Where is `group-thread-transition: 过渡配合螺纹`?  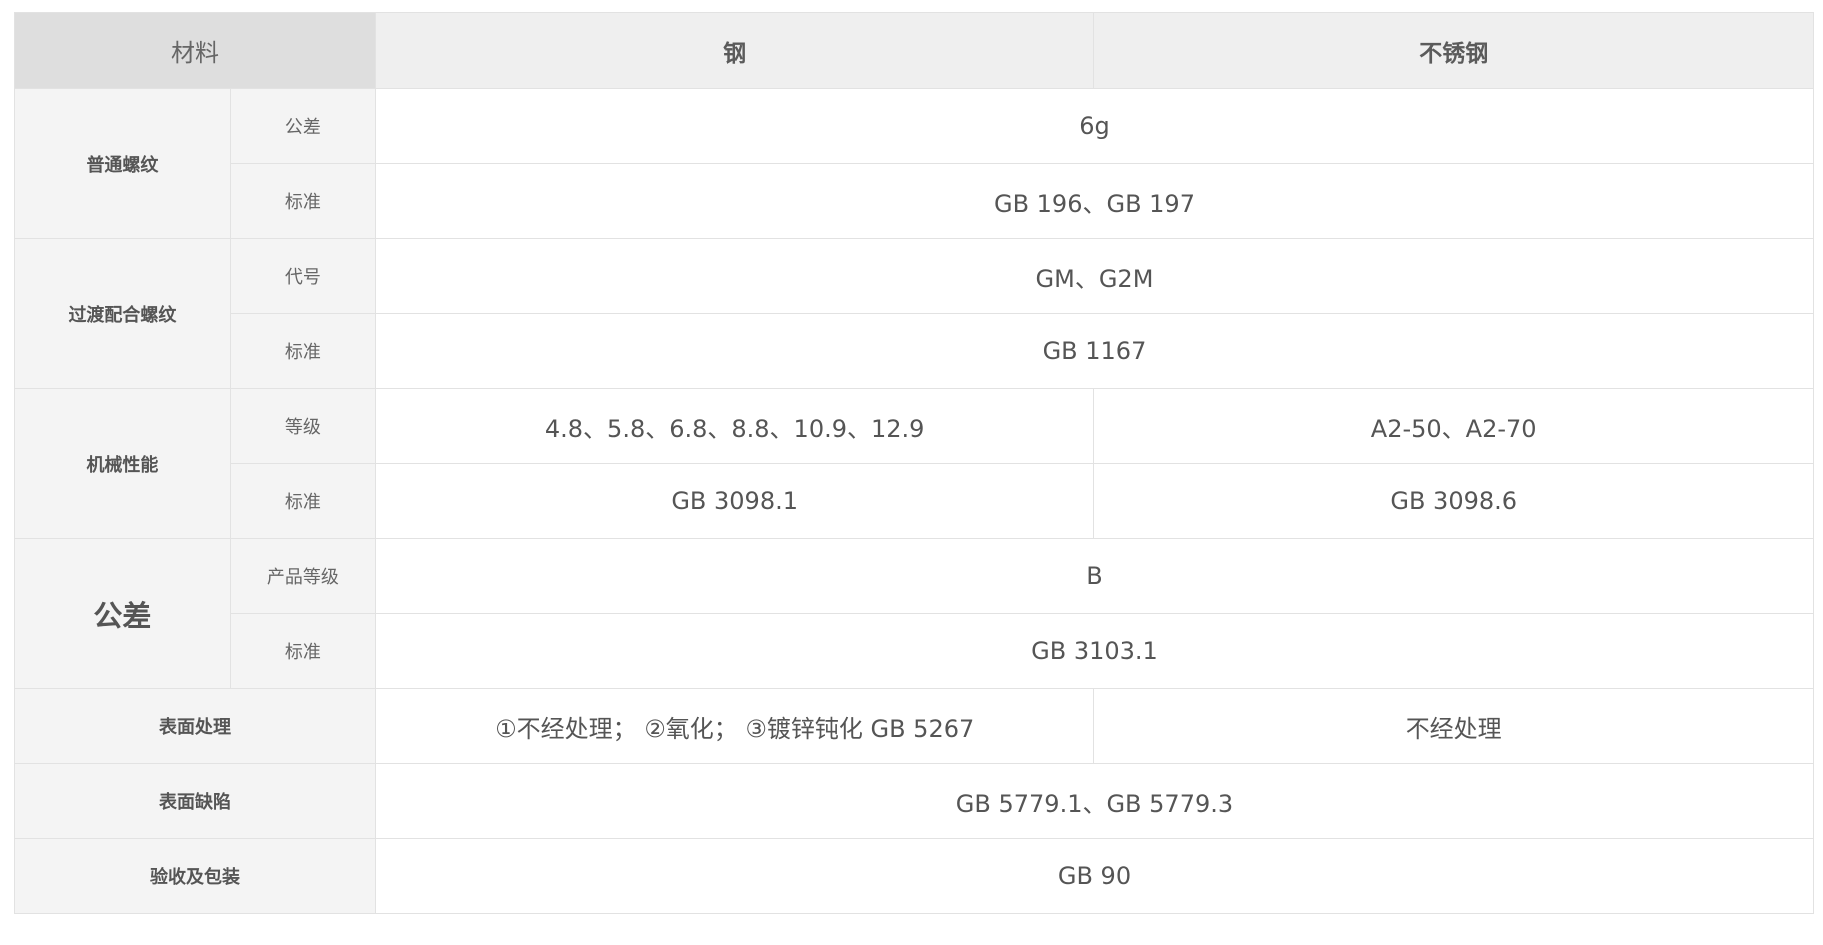 group-thread-transition: 过渡配合螺纹 is located at coordinates (122, 313).